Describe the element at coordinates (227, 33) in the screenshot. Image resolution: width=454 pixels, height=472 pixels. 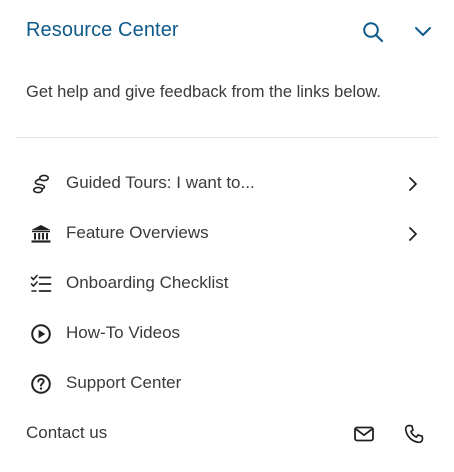
I see `resource-center-header: Resource Center` at that location.